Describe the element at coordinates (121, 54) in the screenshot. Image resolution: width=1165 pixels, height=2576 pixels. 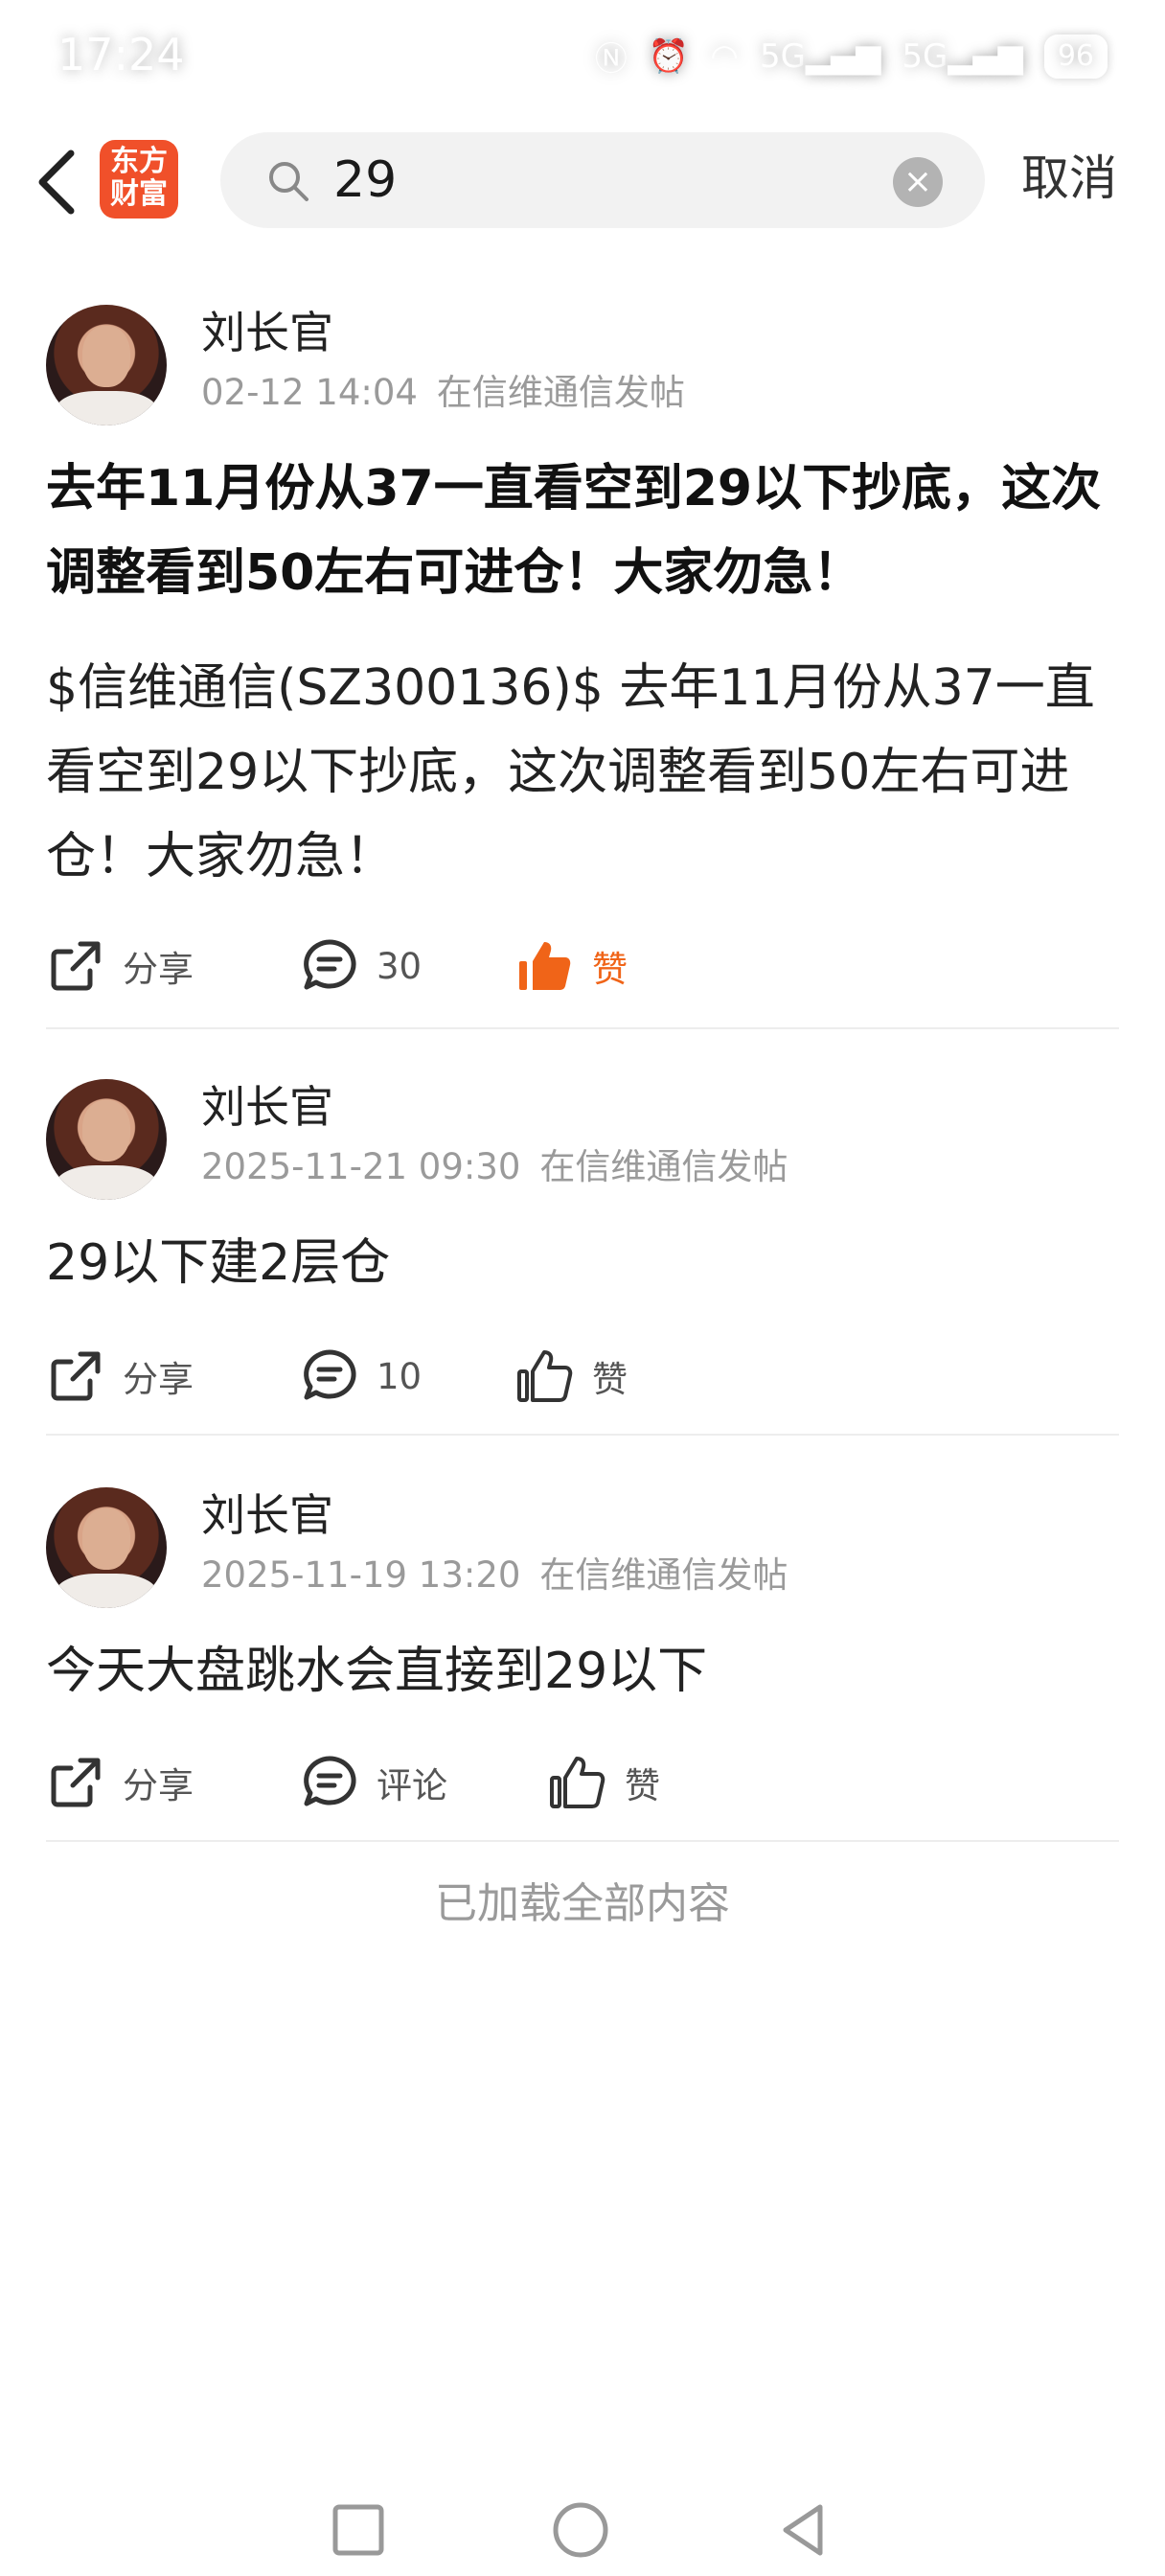
I see `status-time: 17:24` at that location.